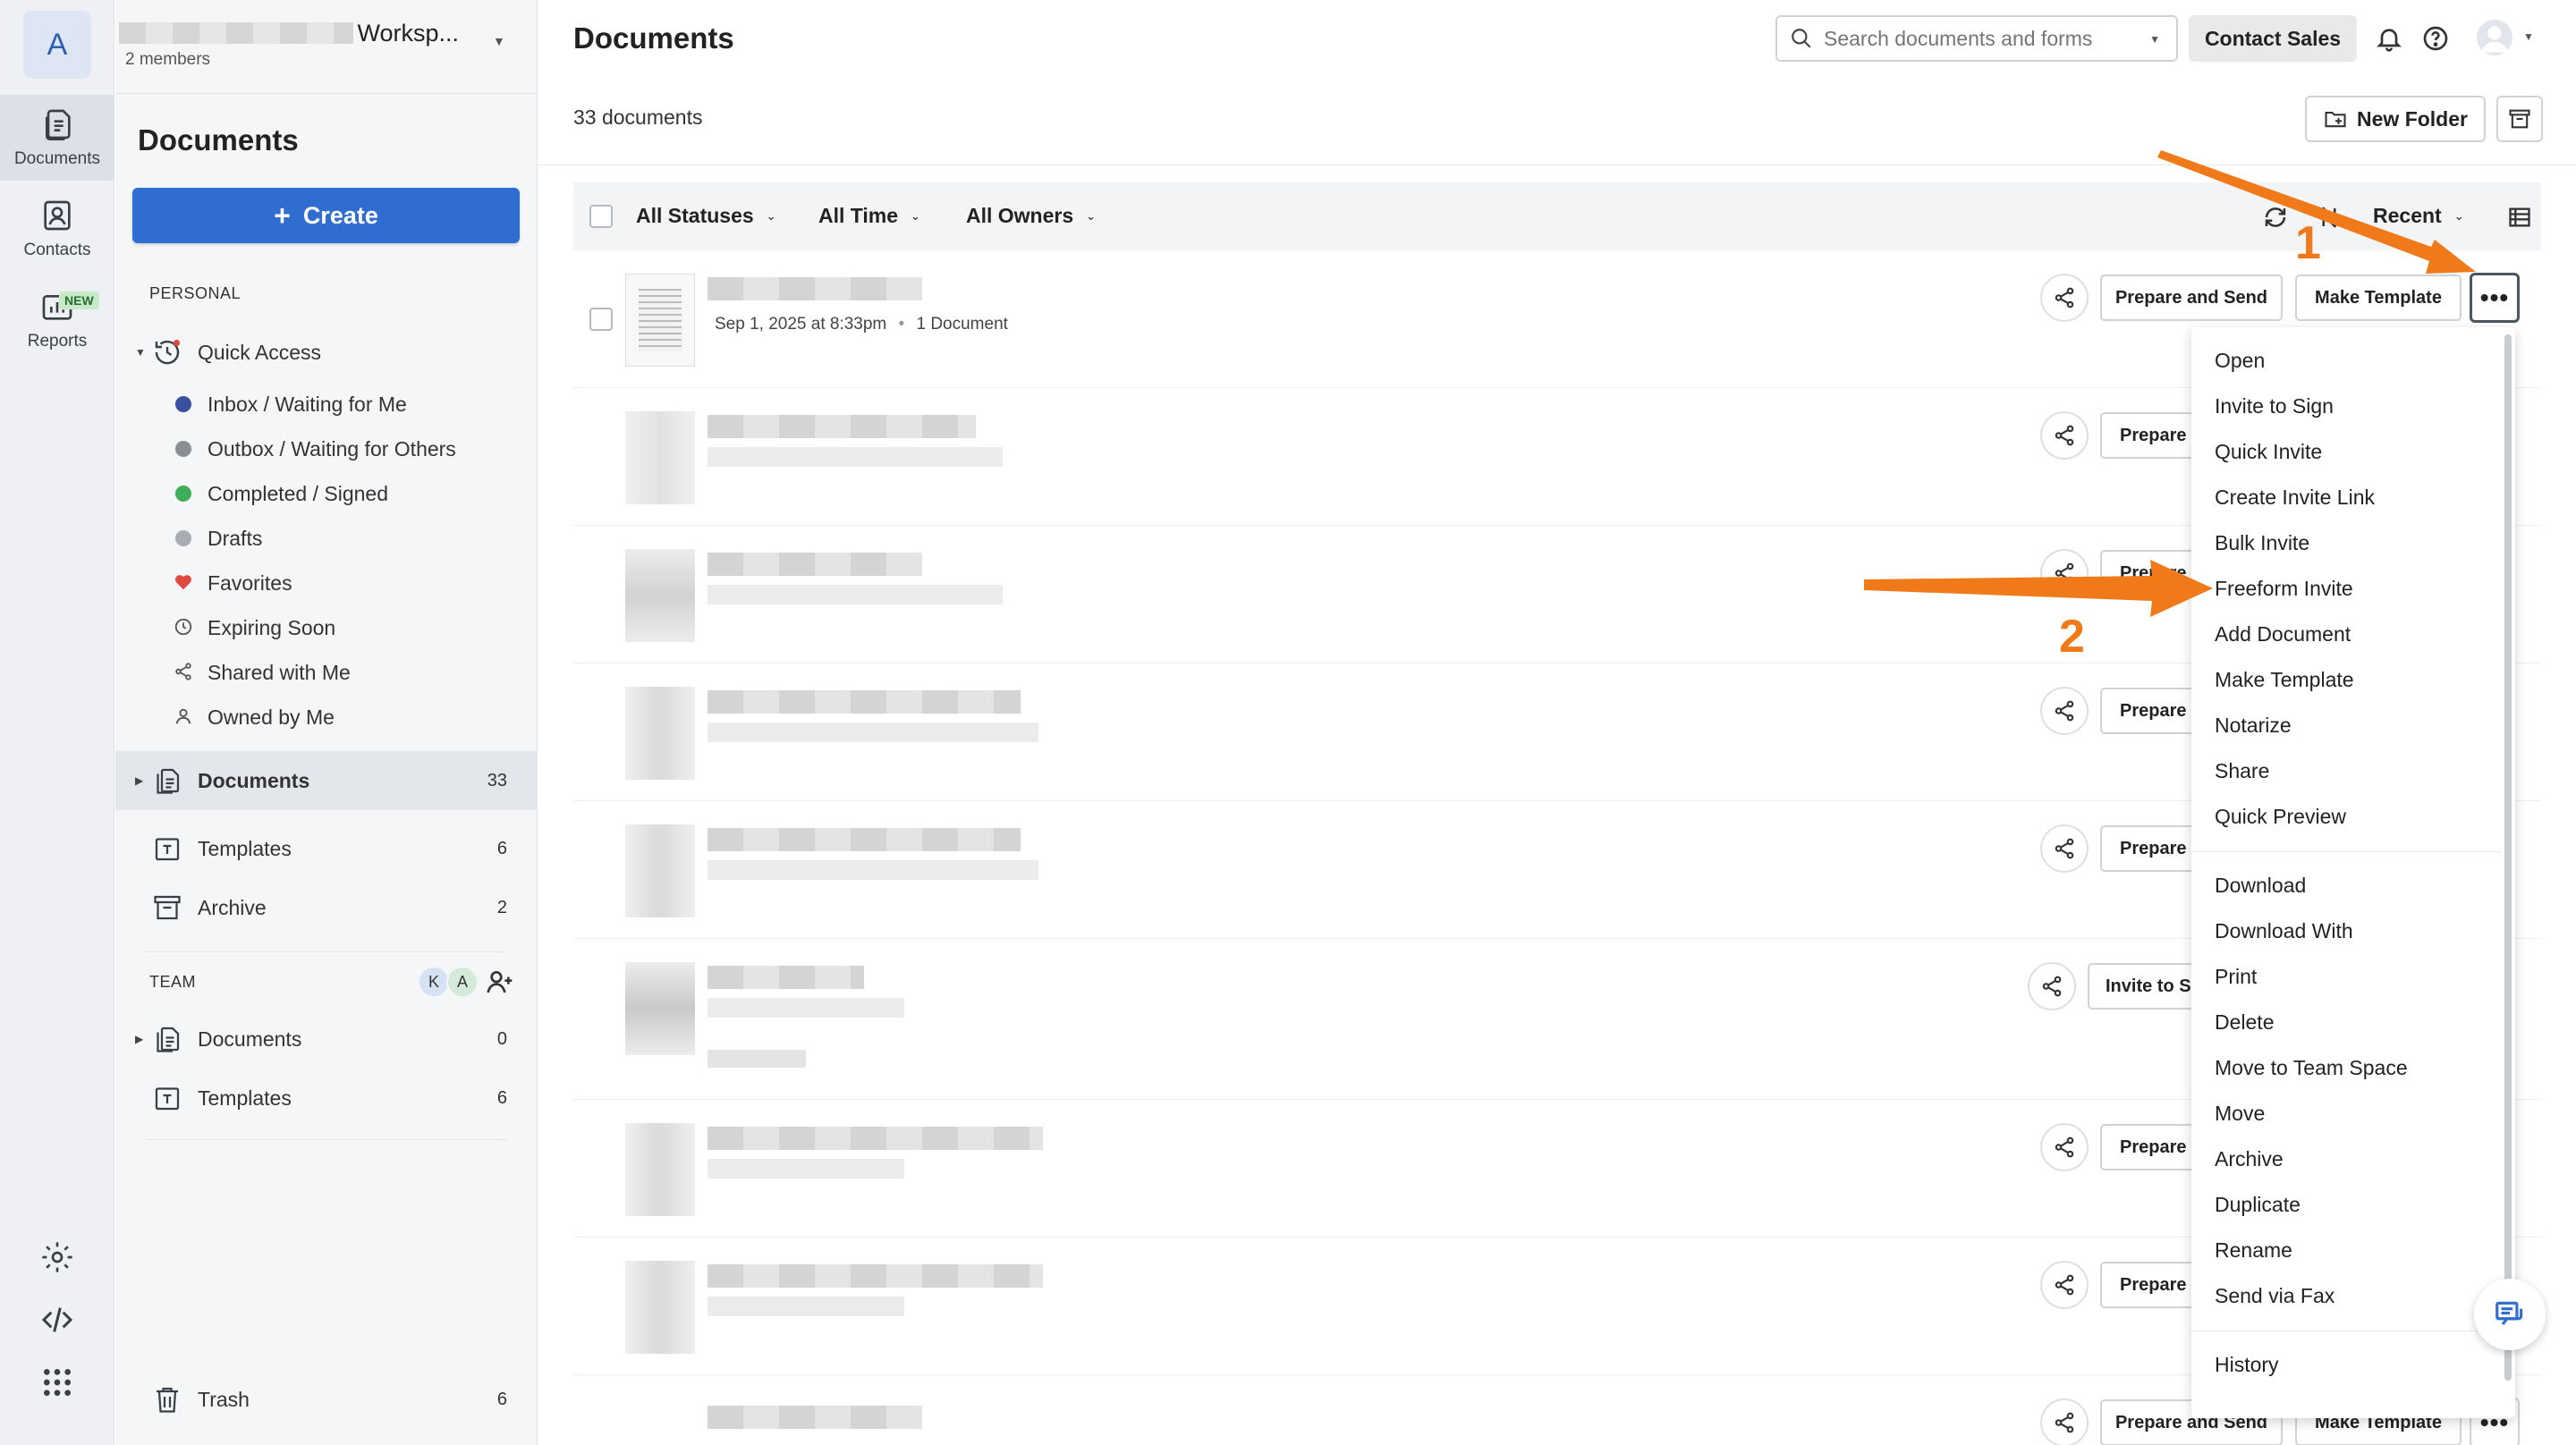  I want to click on menu-item-open: Open, so click(2346, 361).